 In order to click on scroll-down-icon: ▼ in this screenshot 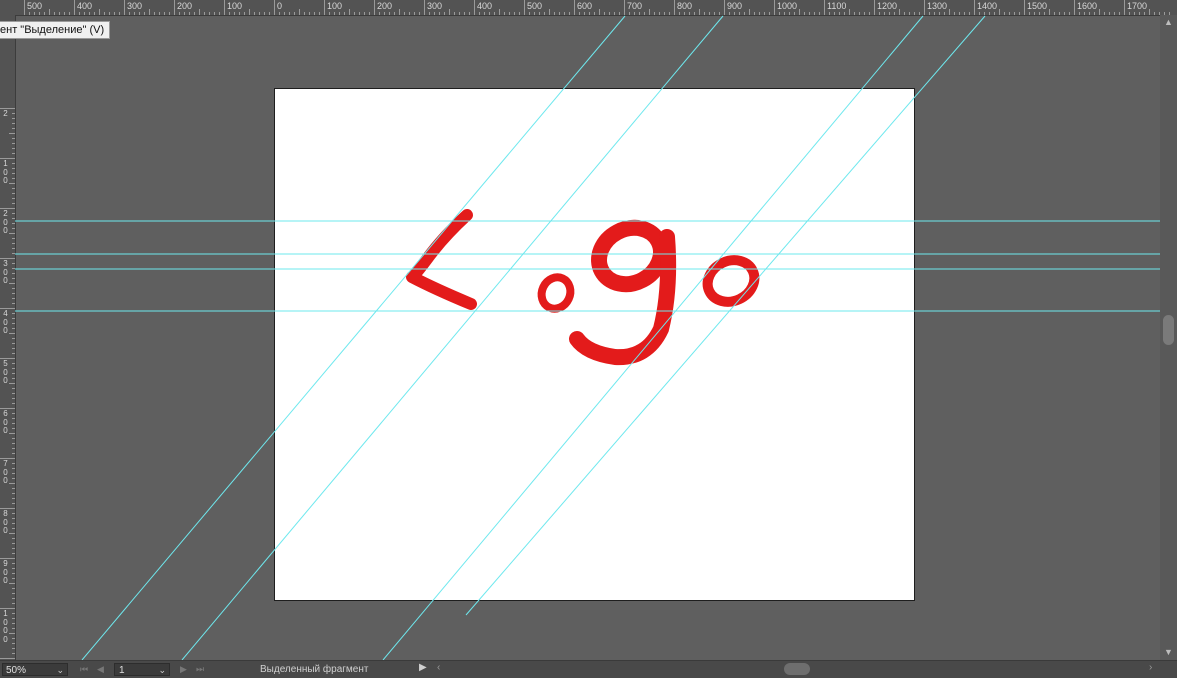, I will do `click(1168, 652)`.